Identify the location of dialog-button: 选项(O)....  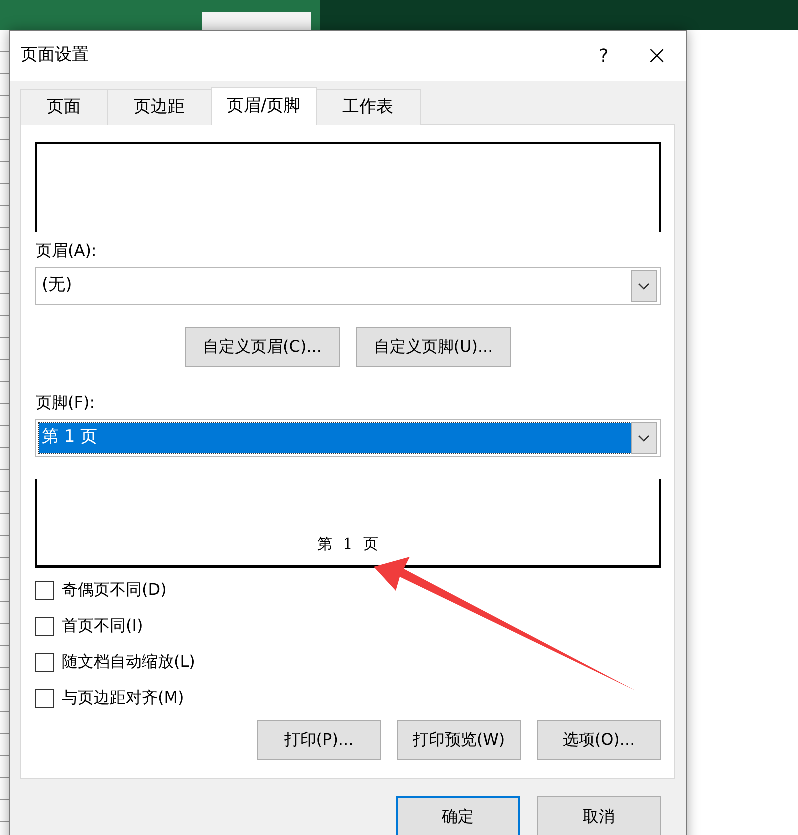
(599, 740).